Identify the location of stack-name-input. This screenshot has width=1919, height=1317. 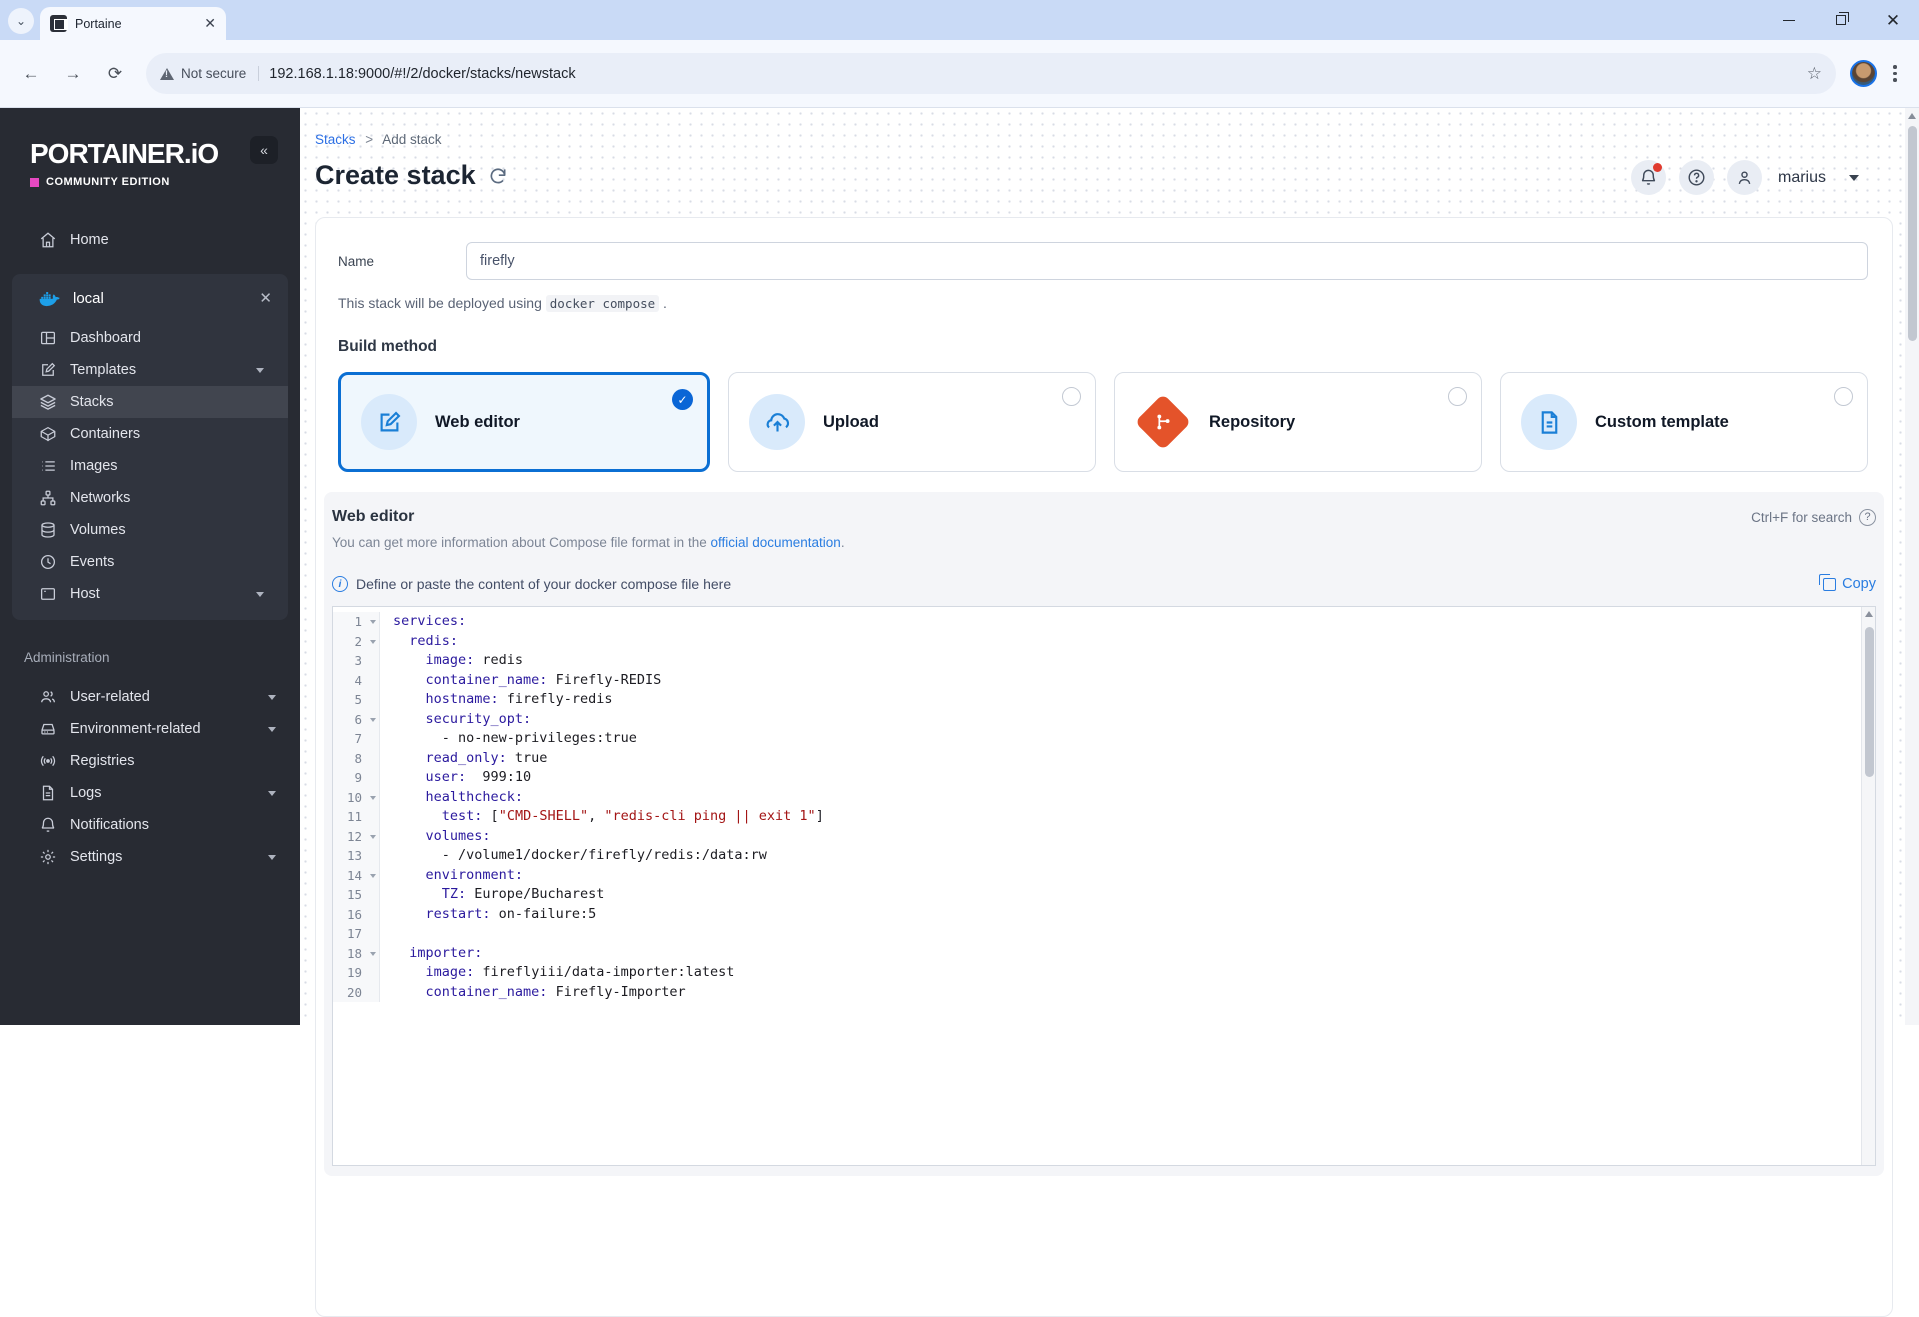
(1167, 261).